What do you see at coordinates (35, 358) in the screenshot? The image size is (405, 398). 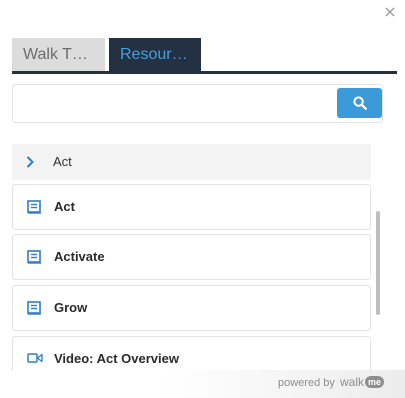 I see `video-icon` at bounding box center [35, 358].